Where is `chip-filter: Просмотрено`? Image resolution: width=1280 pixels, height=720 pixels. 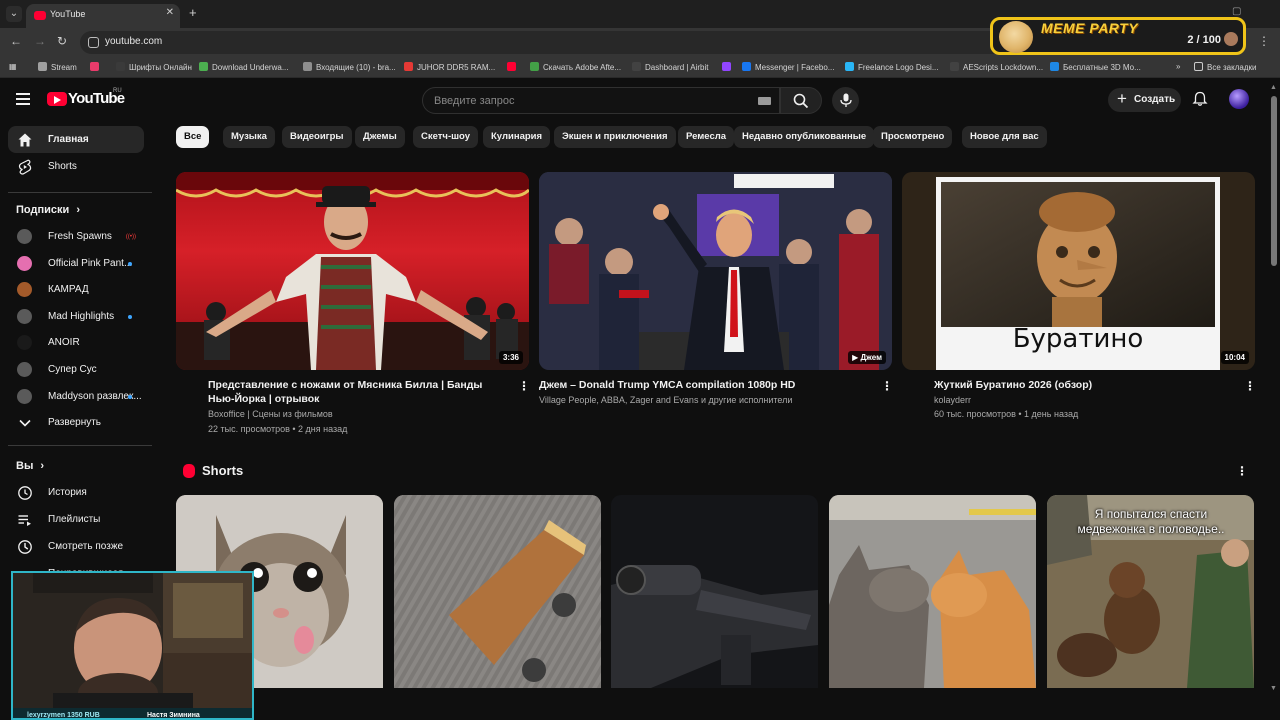 chip-filter: Просмотрено is located at coordinates (913, 137).